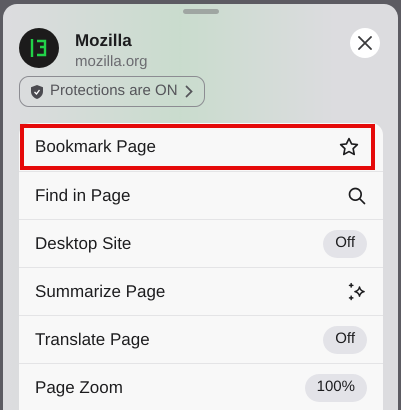 Image resolution: width=401 pixels, height=410 pixels. What do you see at coordinates (201, 291) in the screenshot?
I see `menu-item: Summarize Page` at bounding box center [201, 291].